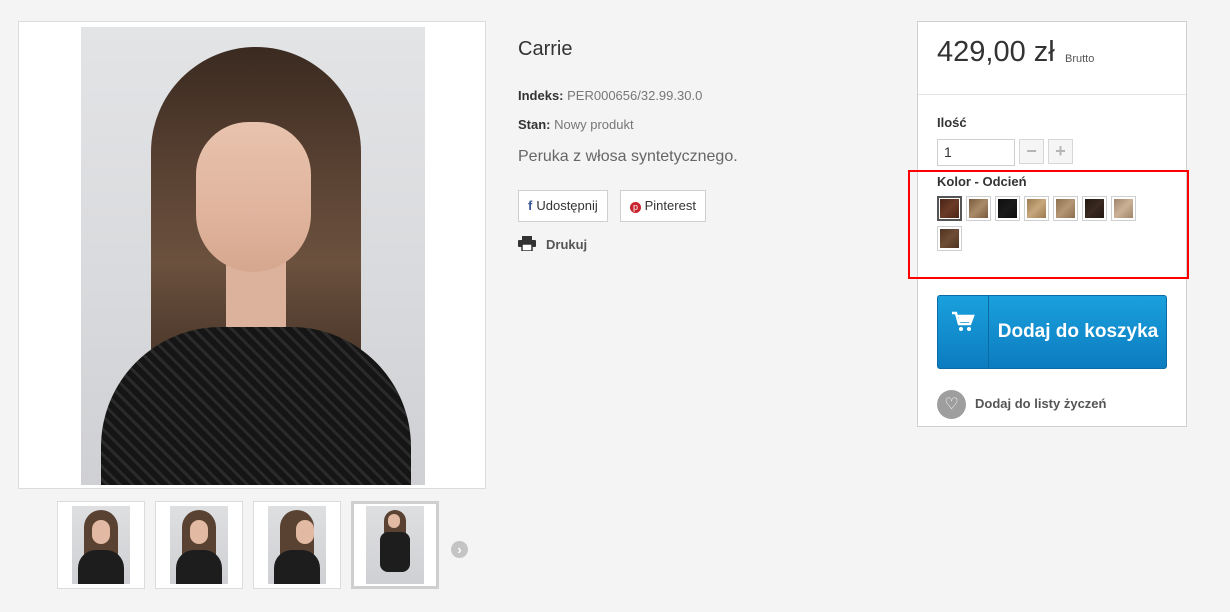 Image resolution: width=1230 pixels, height=612 pixels. I want to click on product-state: Stan: Nowy produkt, so click(576, 124).